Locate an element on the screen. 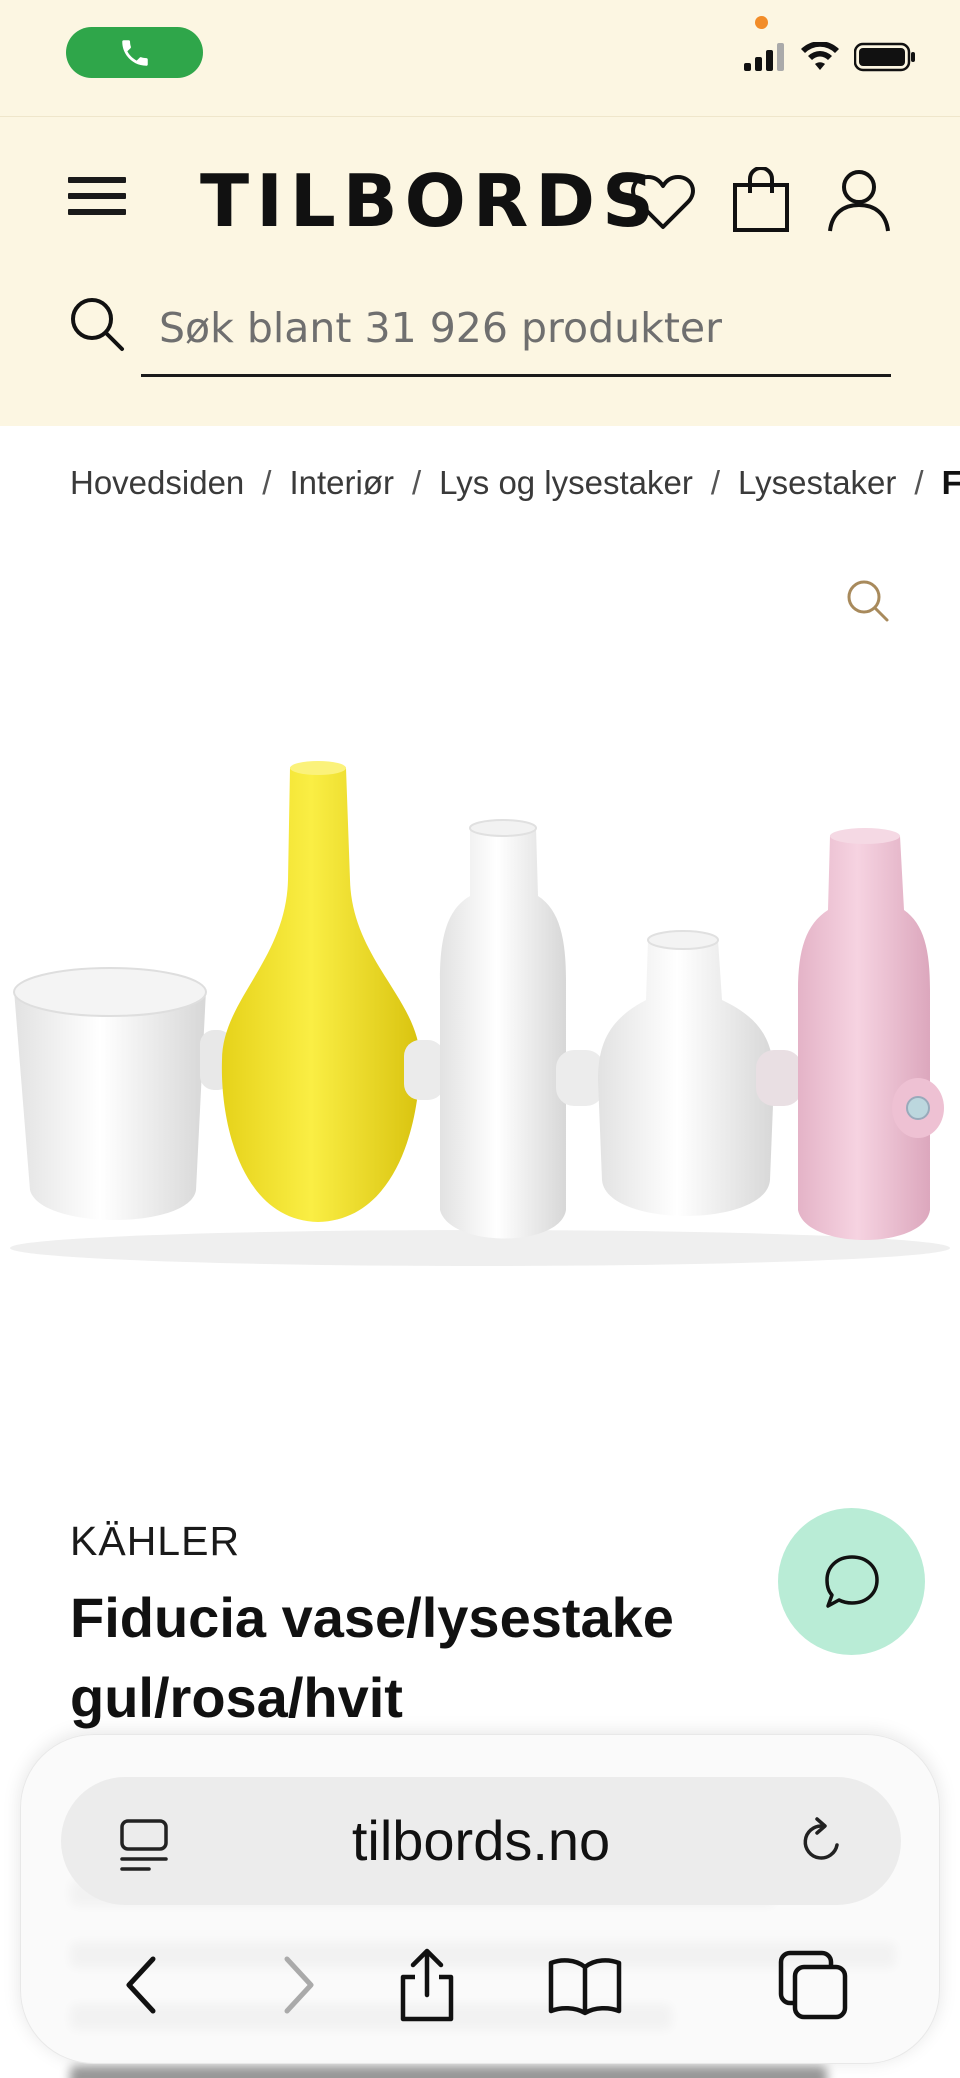 This screenshot has width=960, height=2078. cellular-signal-icon is located at coordinates (764, 57).